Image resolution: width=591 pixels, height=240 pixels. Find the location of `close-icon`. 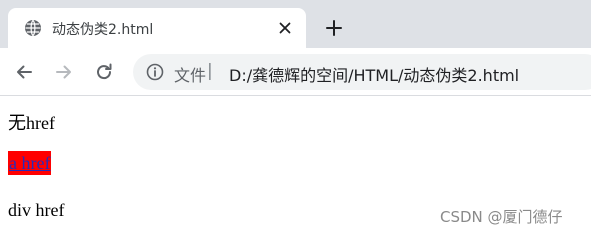

close-icon is located at coordinates (285, 28).